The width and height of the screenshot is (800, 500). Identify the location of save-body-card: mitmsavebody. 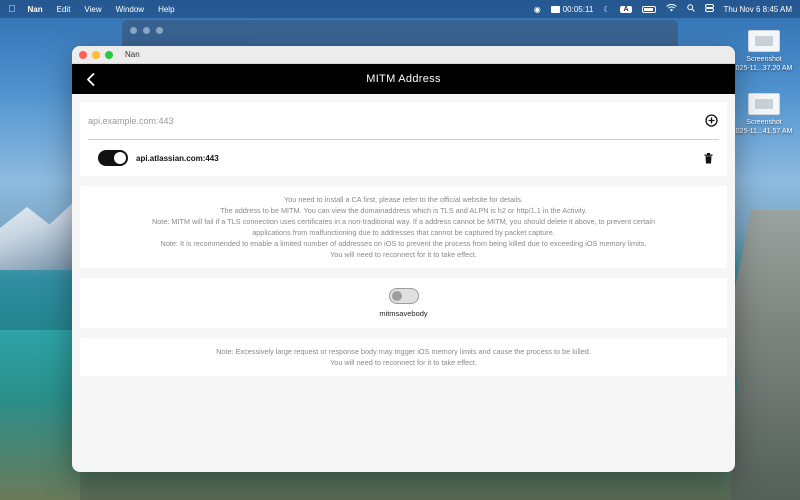
(403, 303).